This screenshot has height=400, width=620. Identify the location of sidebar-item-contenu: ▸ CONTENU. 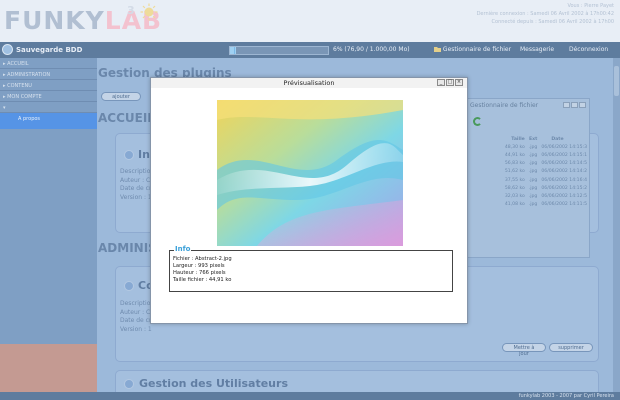
(48, 85).